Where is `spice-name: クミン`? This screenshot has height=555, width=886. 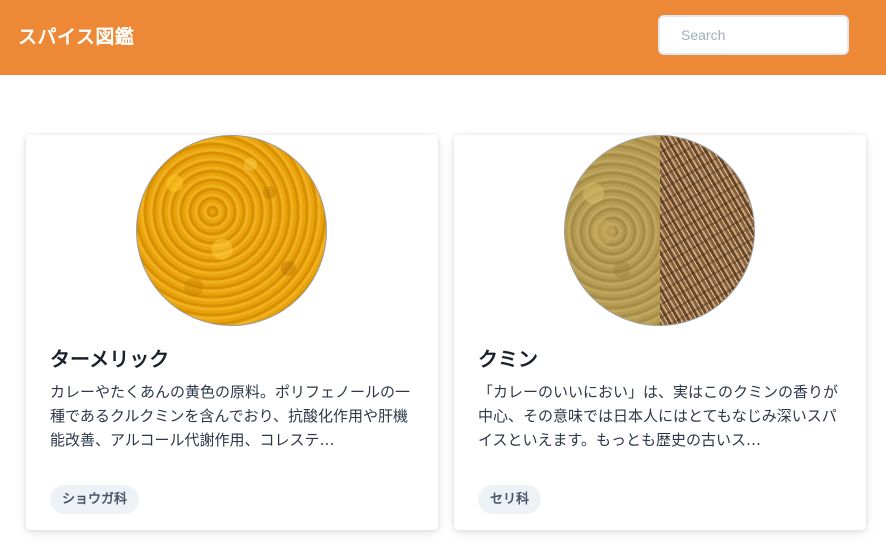 spice-name: クミン is located at coordinates (508, 359).